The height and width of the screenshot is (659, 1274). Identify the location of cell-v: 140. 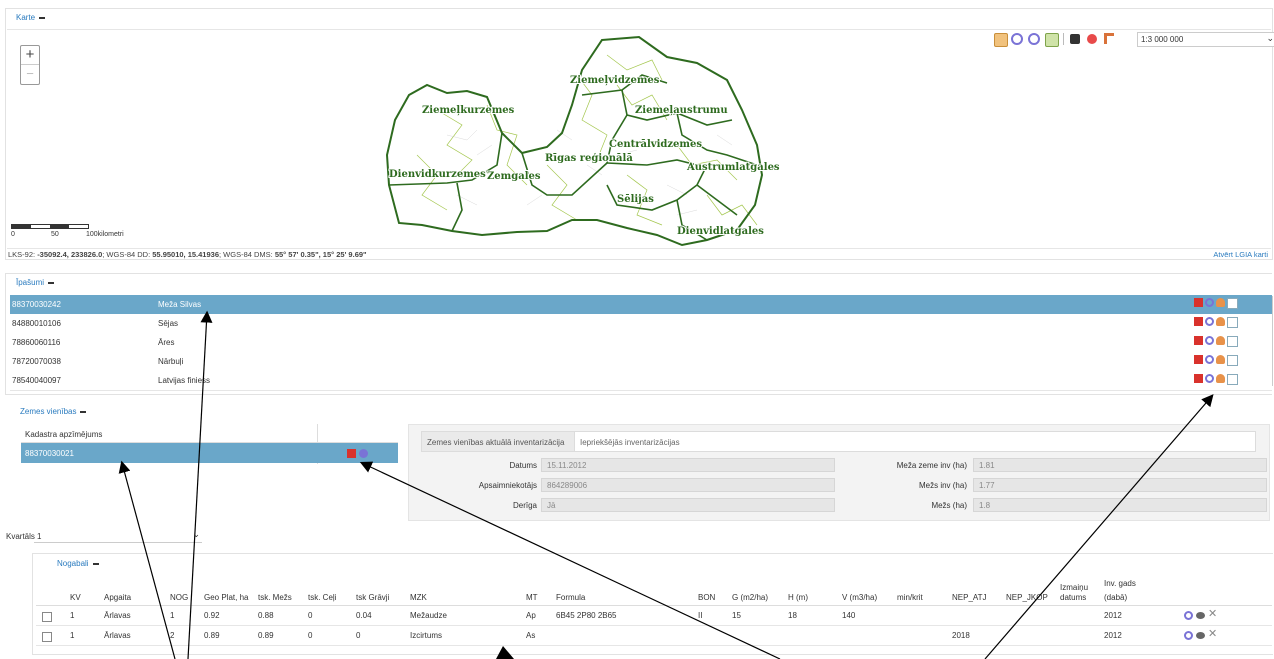
(849, 615).